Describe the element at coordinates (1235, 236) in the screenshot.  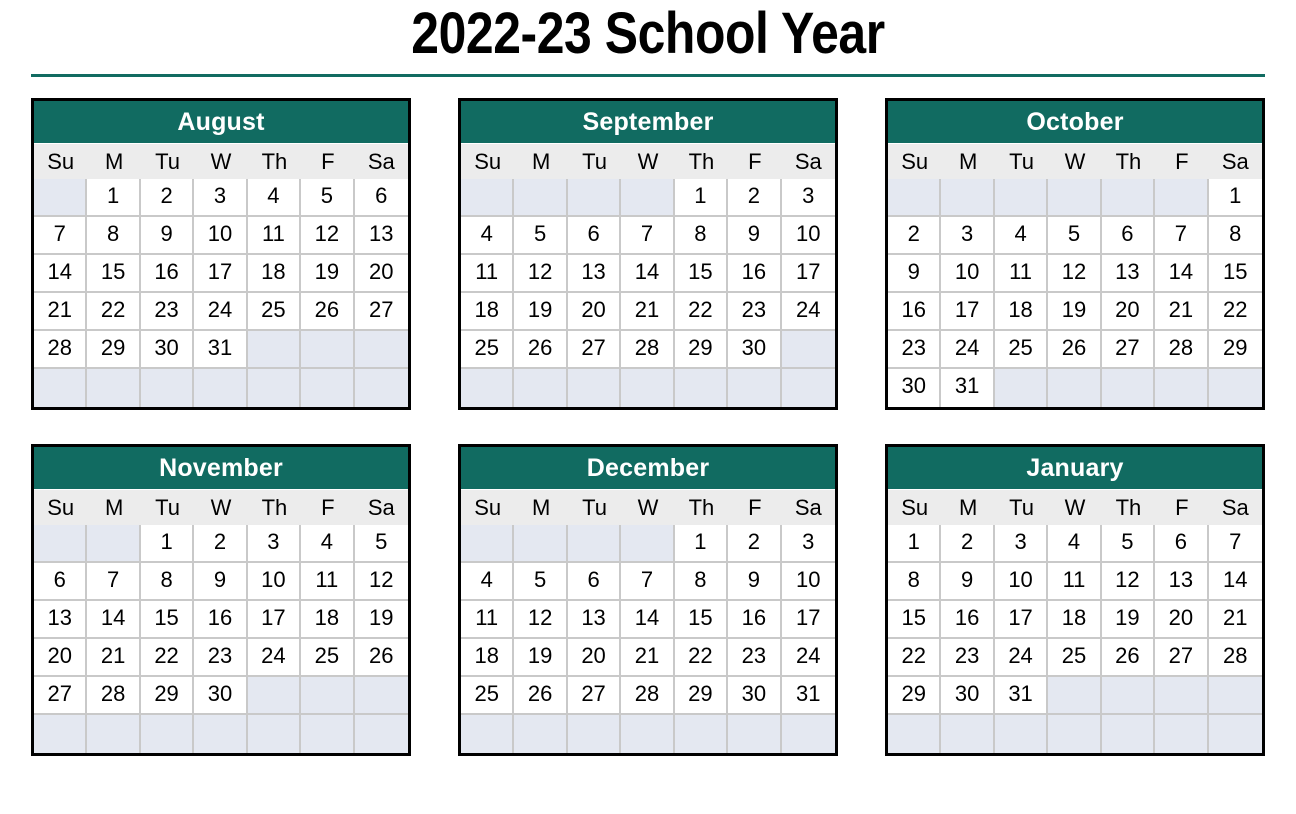
I see `day-cell: 8` at that location.